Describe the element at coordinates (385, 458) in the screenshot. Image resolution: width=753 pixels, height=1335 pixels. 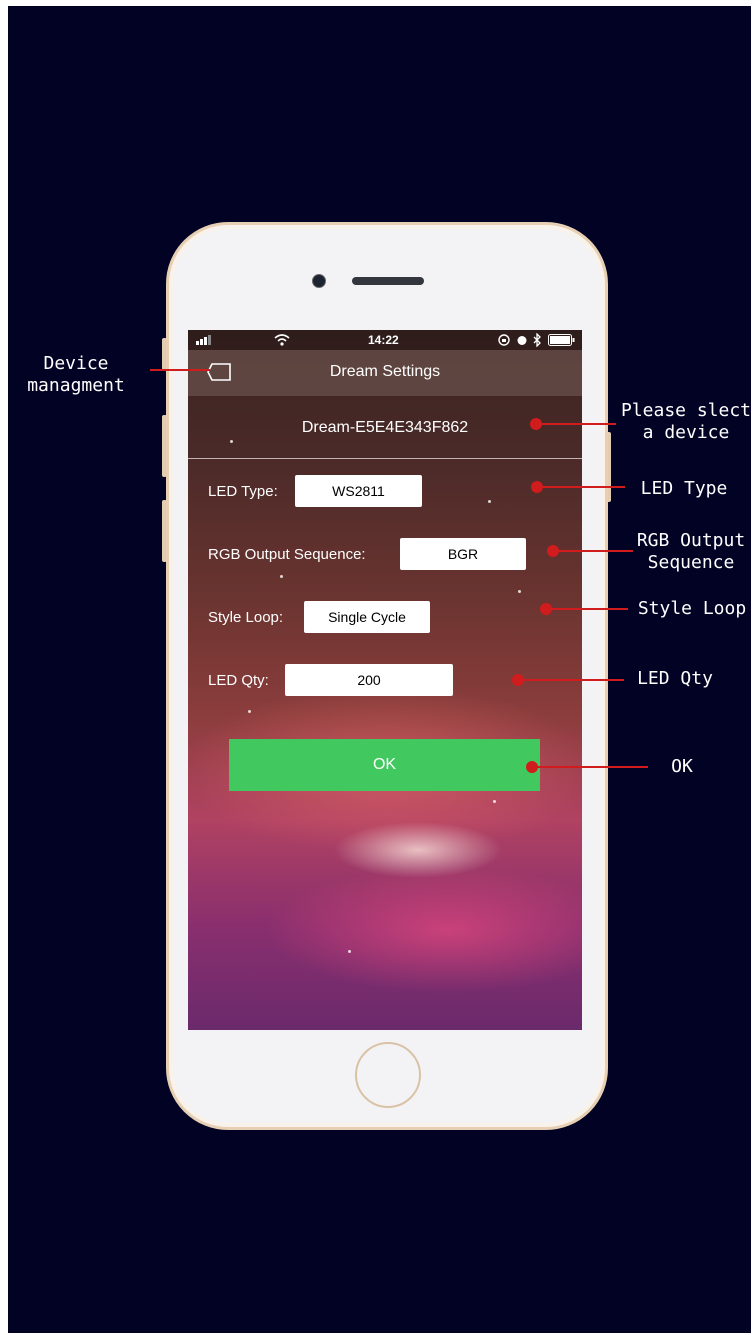
I see `divider` at that location.